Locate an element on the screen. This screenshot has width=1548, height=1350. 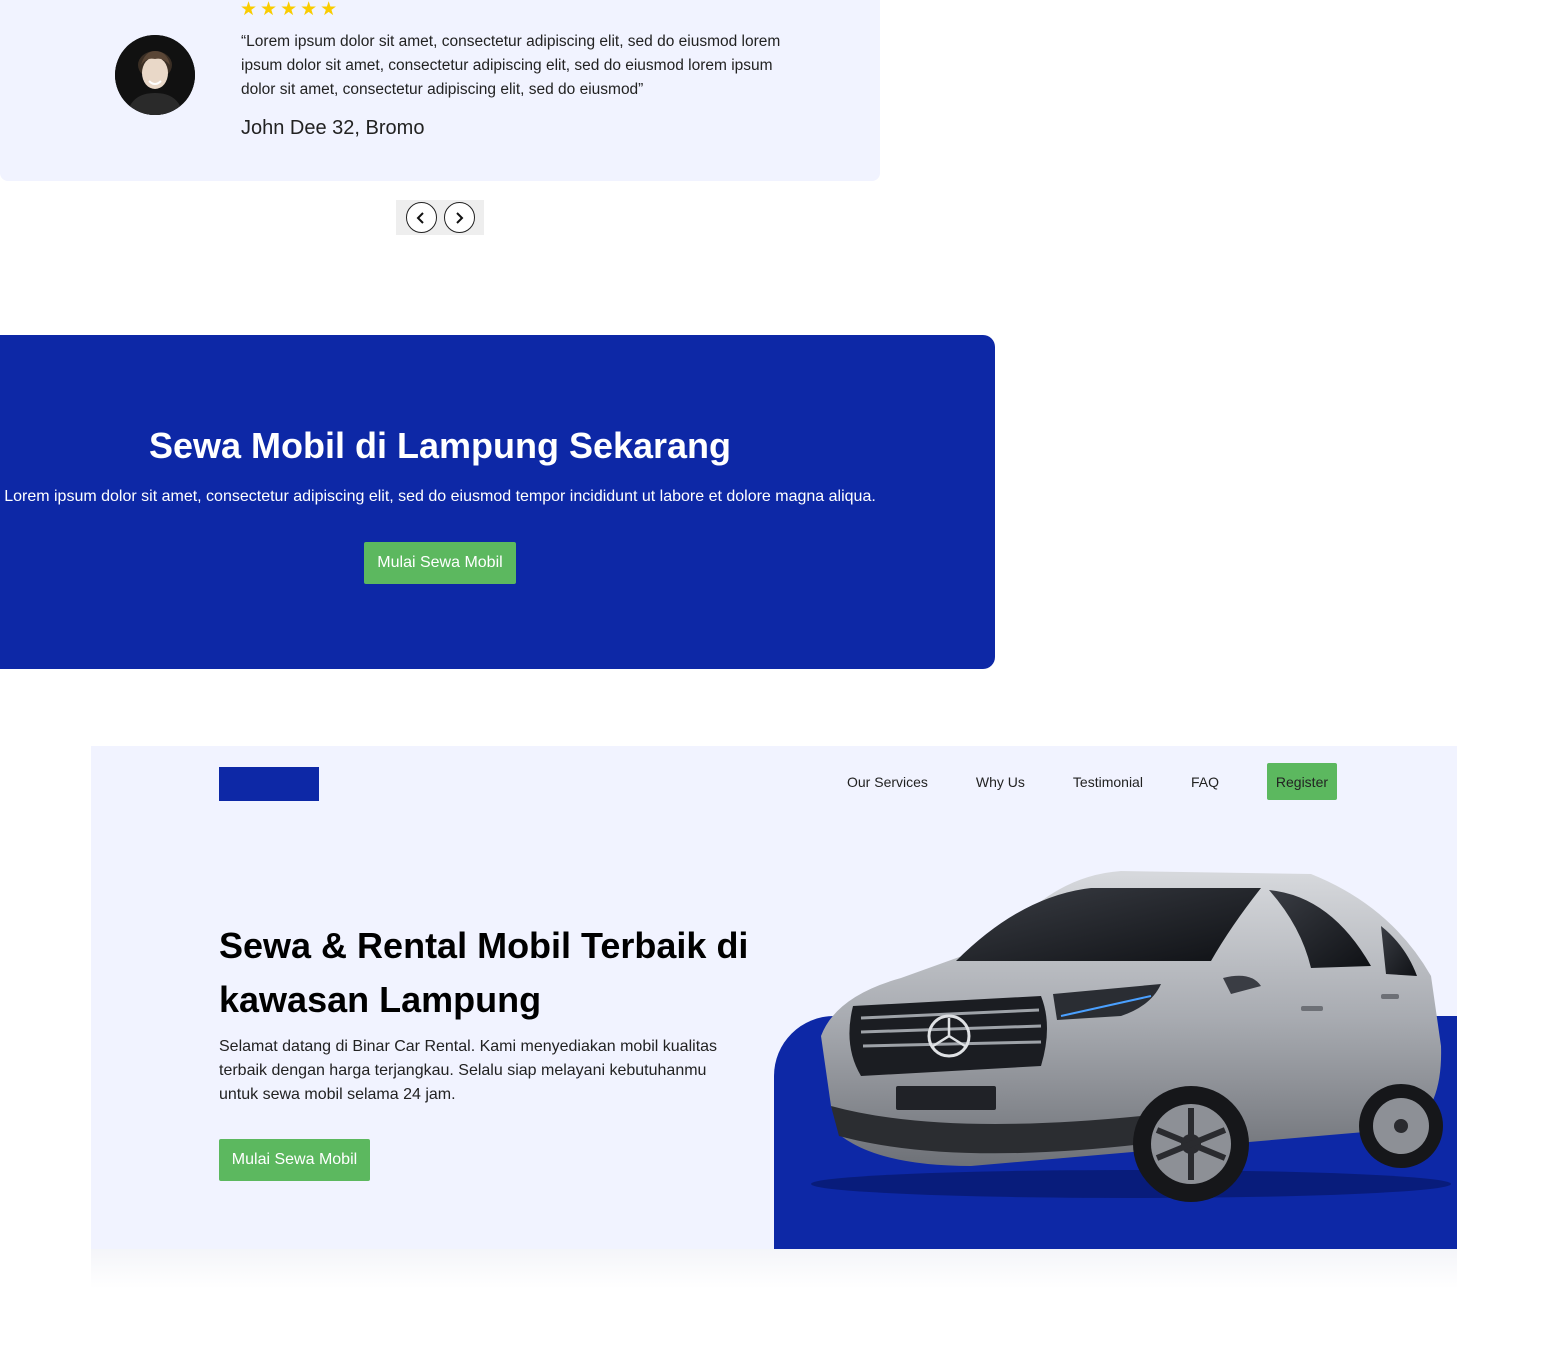
nav-link-why-us: Why Us is located at coordinates (1000, 782).